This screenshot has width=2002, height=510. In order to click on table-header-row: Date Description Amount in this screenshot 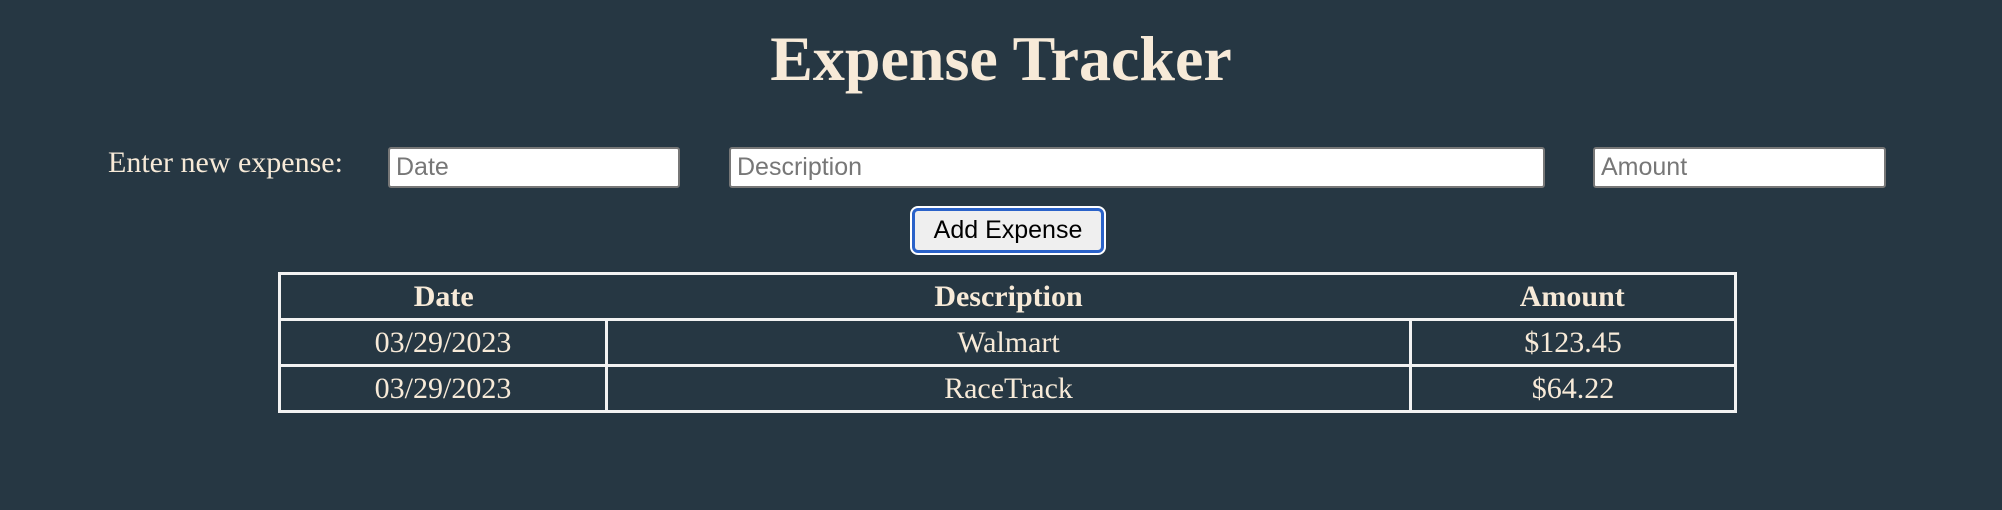, I will do `click(1007, 297)`.